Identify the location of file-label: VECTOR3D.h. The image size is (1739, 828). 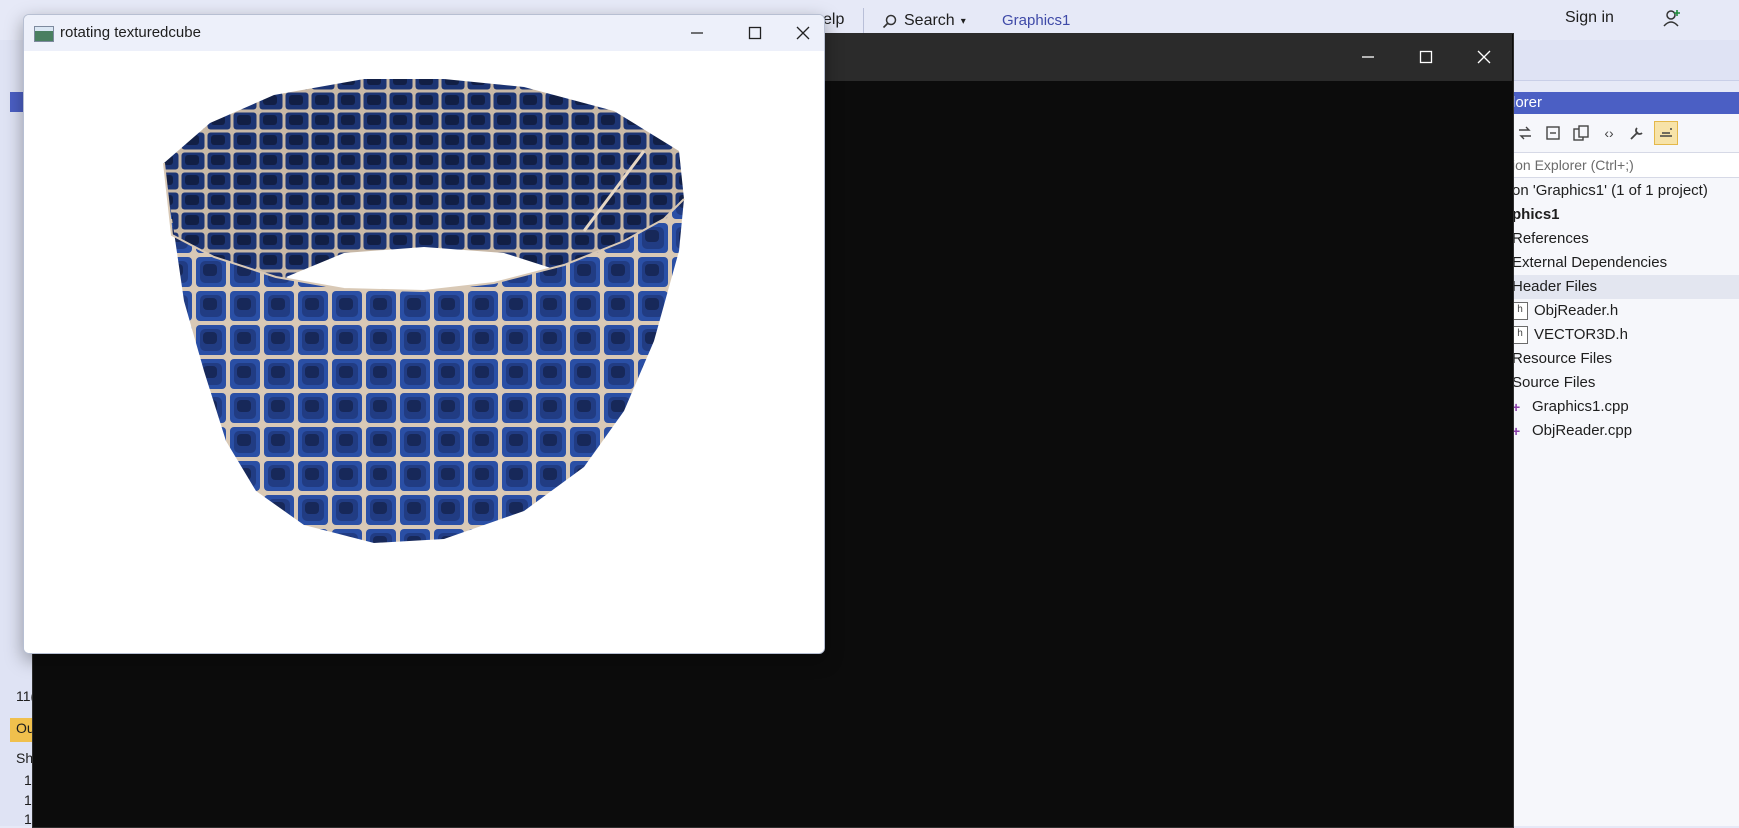
(1581, 334).